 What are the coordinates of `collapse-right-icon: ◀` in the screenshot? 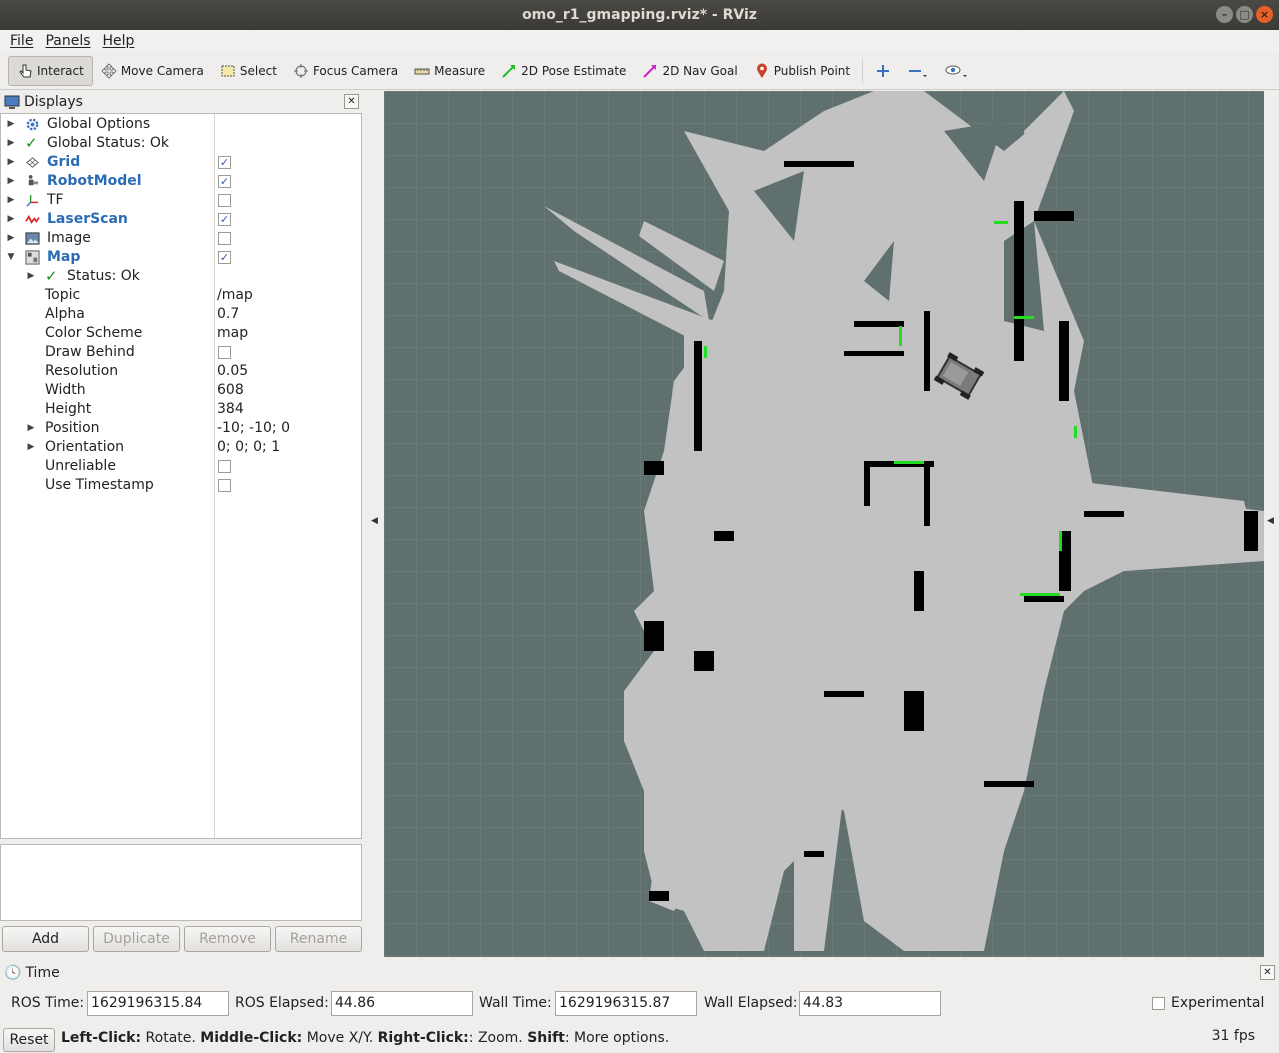 It's located at (1270, 521).